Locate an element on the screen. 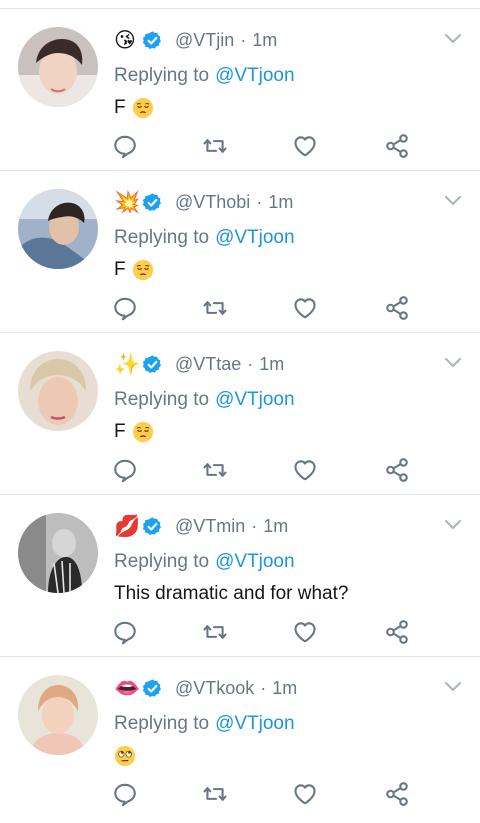  tweet-text: This dramatic and for what? is located at coordinates (231, 594).